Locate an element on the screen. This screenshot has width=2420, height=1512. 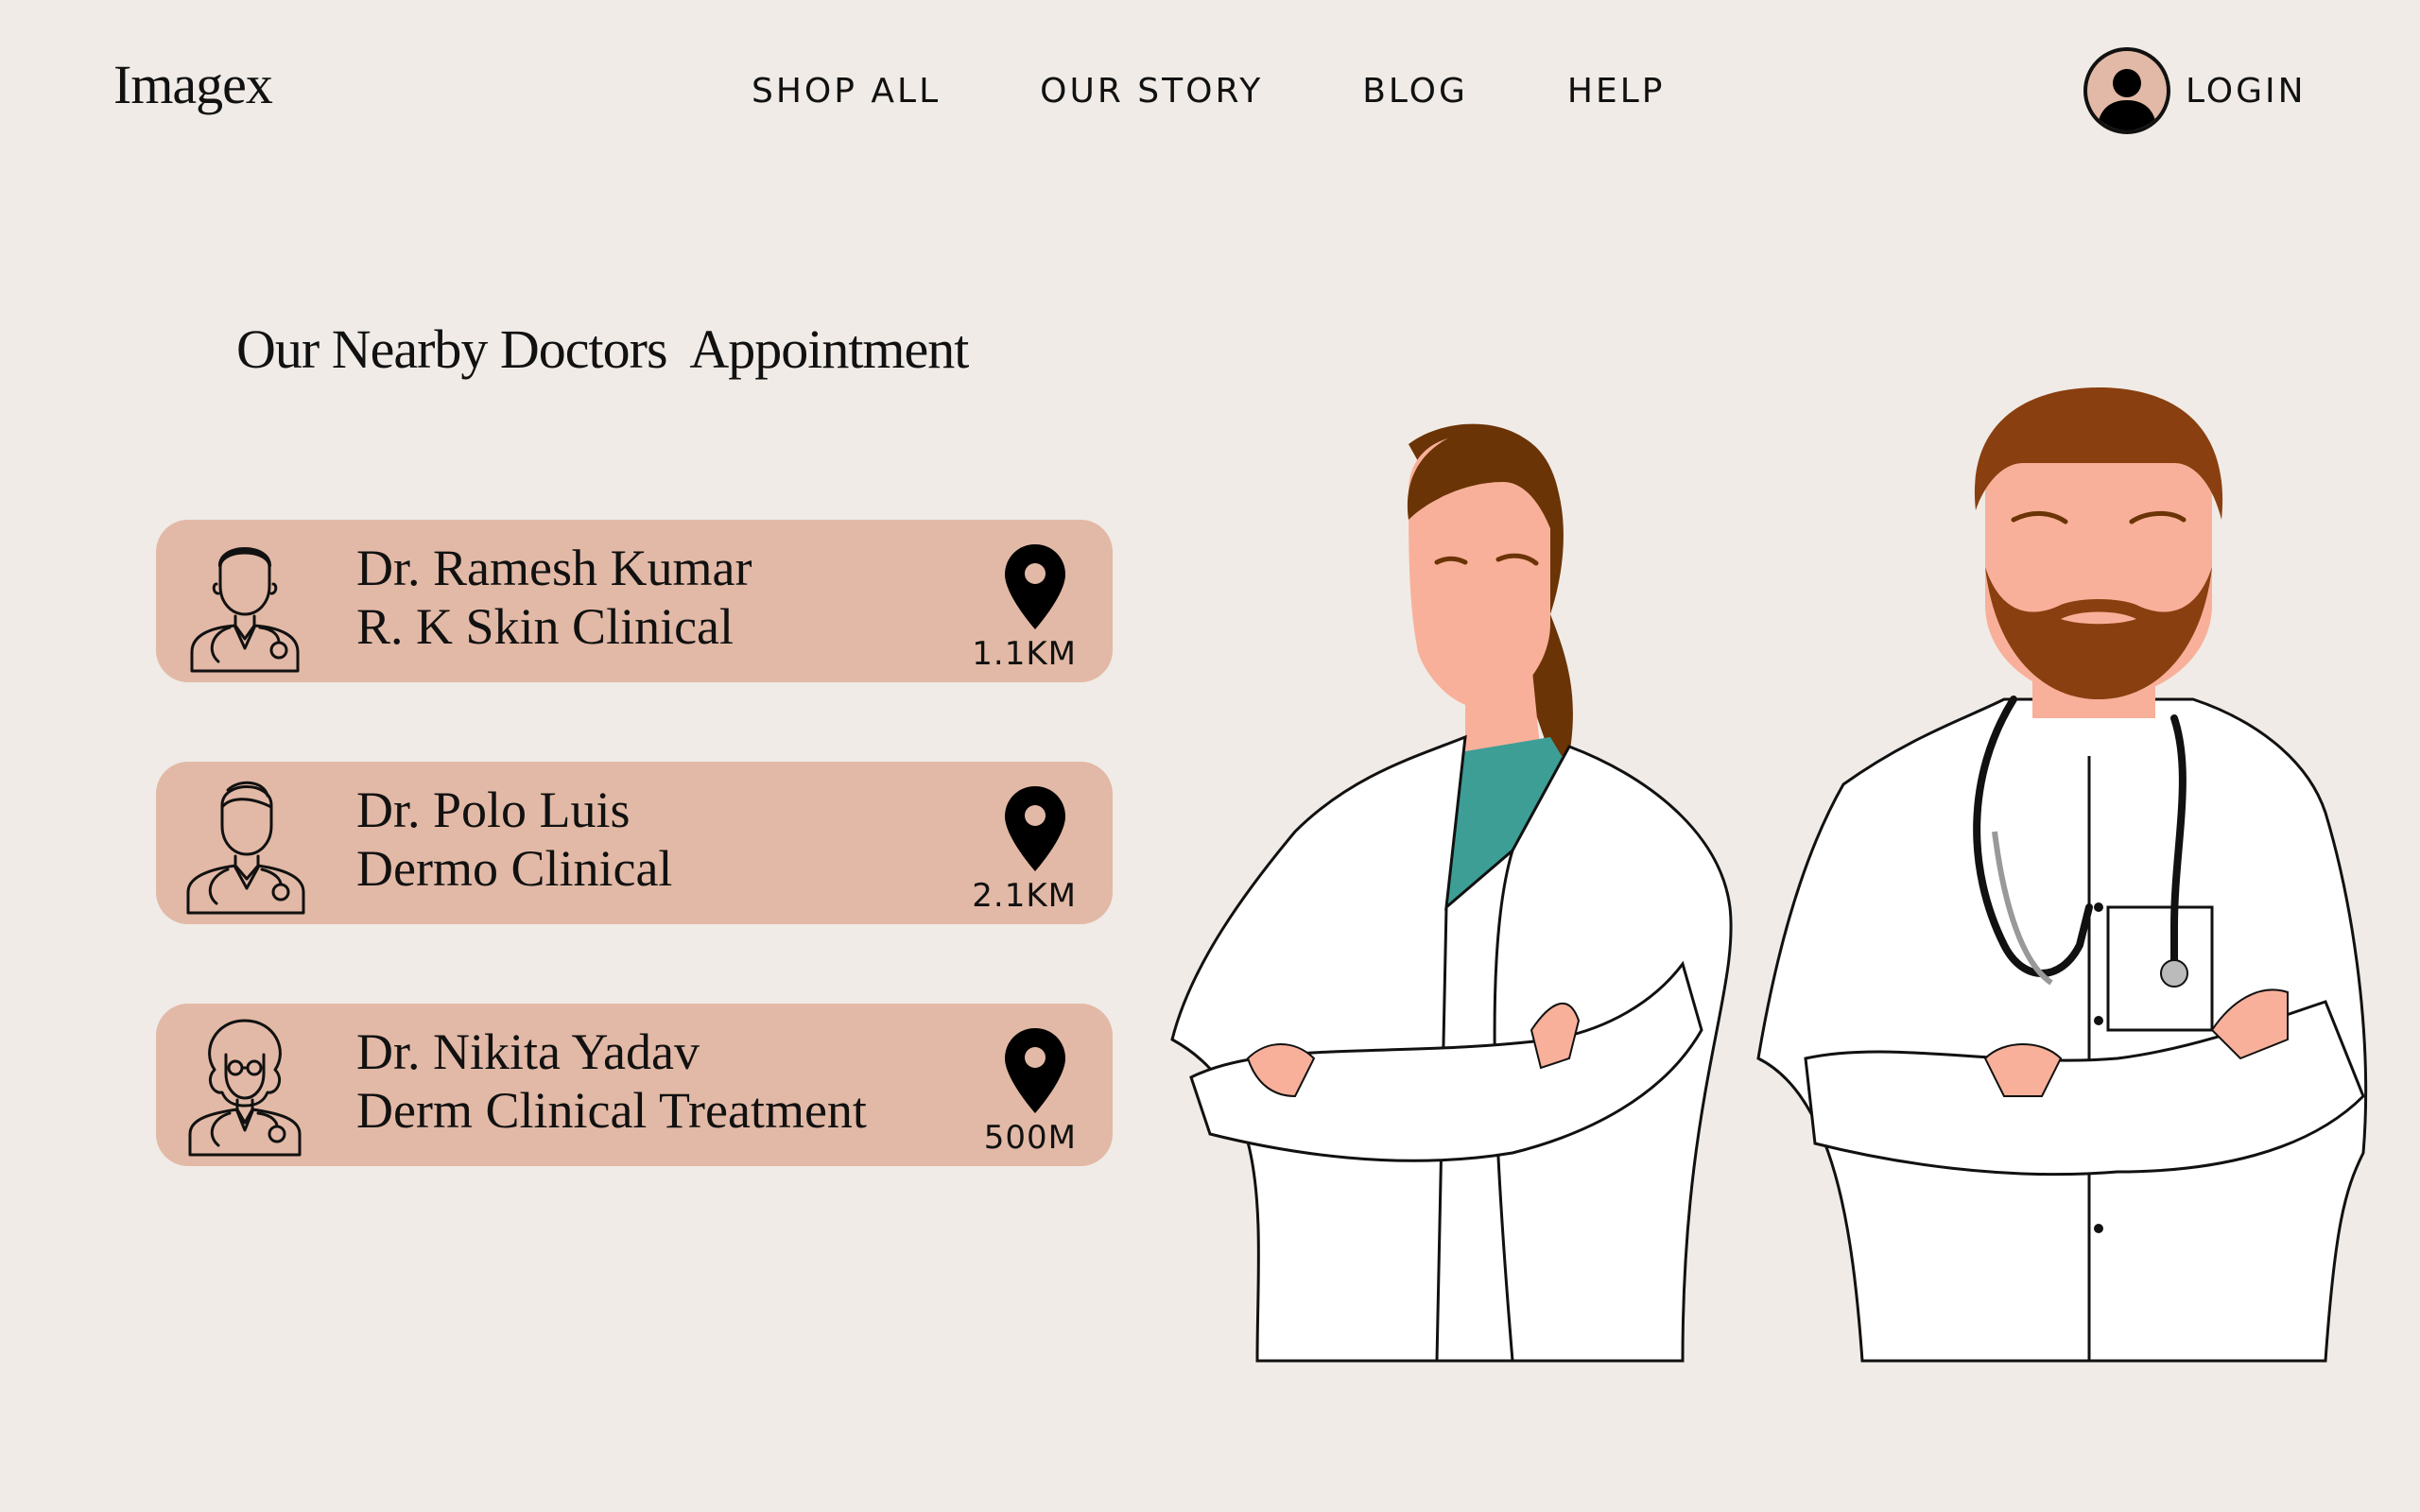
login-label: LOGIN is located at coordinates (2246, 91).